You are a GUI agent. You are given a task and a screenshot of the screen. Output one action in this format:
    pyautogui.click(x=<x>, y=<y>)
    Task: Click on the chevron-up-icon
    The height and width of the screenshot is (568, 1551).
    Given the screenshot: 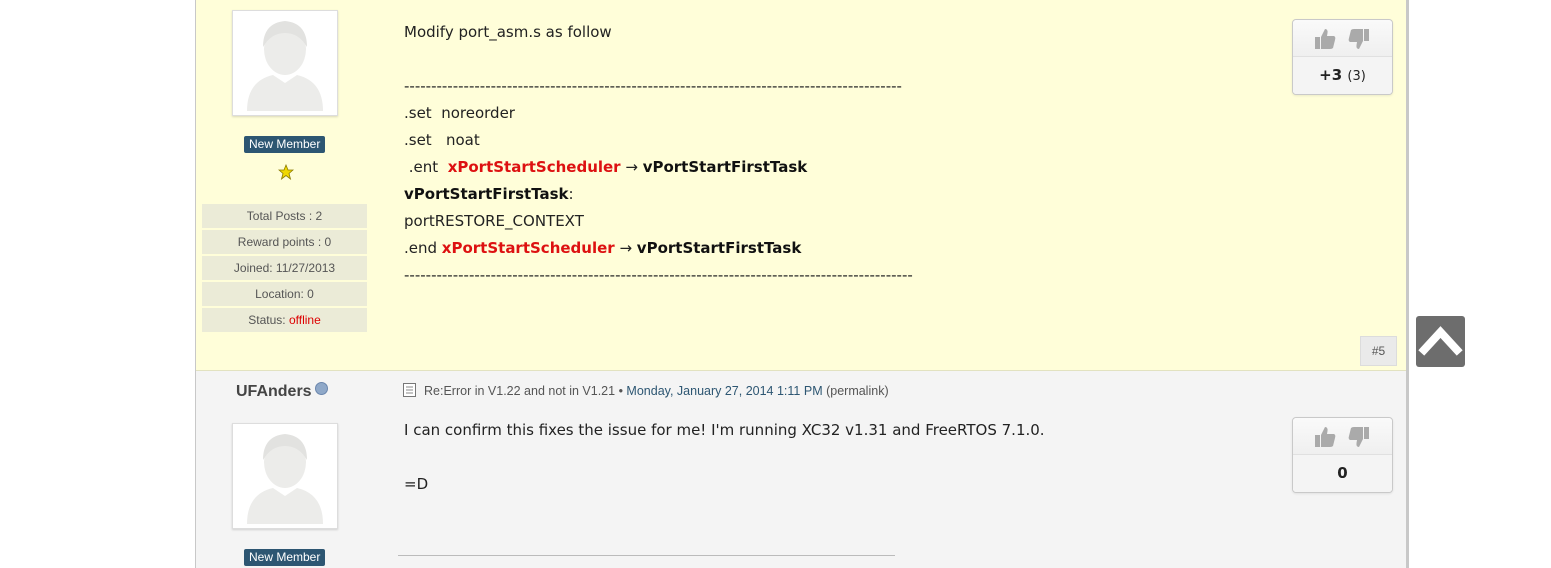 What is the action you would take?
    pyautogui.click(x=1440, y=341)
    